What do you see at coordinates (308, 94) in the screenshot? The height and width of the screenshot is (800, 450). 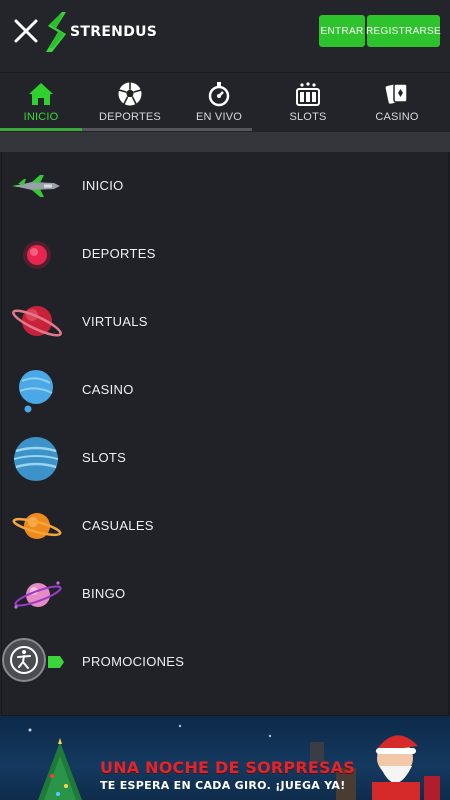 I see `slot-machine-icon` at bounding box center [308, 94].